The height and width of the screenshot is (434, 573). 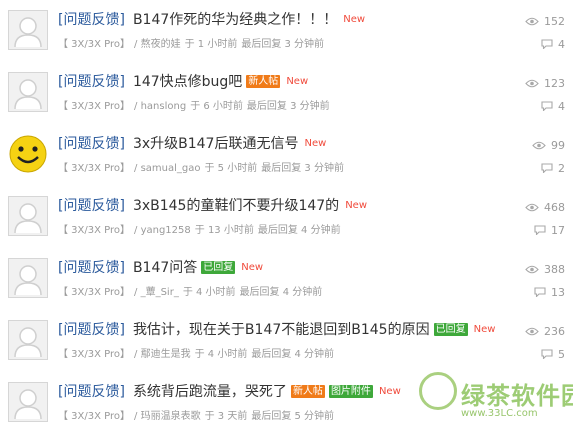 What do you see at coordinates (167, 416) in the screenshot?
I see `author-link: / 玛丽温泉表歌` at bounding box center [167, 416].